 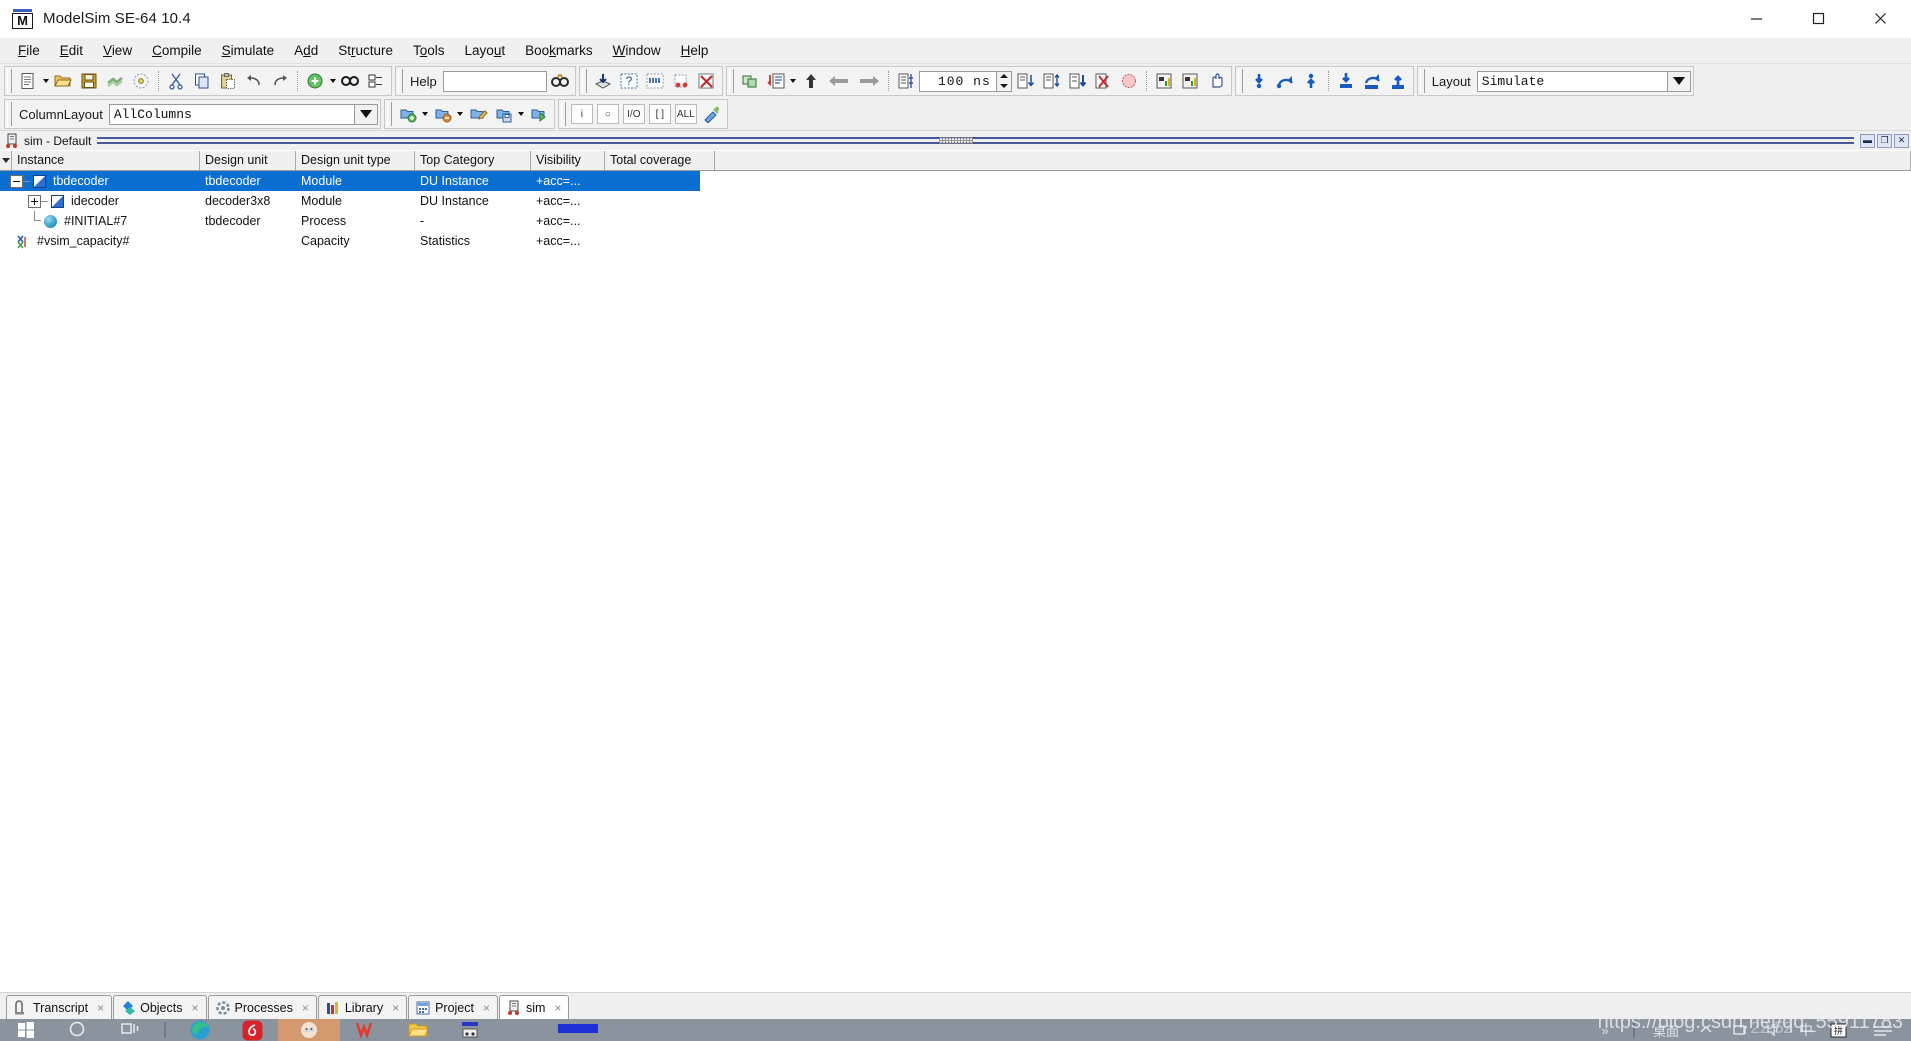 I want to click on filter-signals-icon: i, so click(x=582, y=114).